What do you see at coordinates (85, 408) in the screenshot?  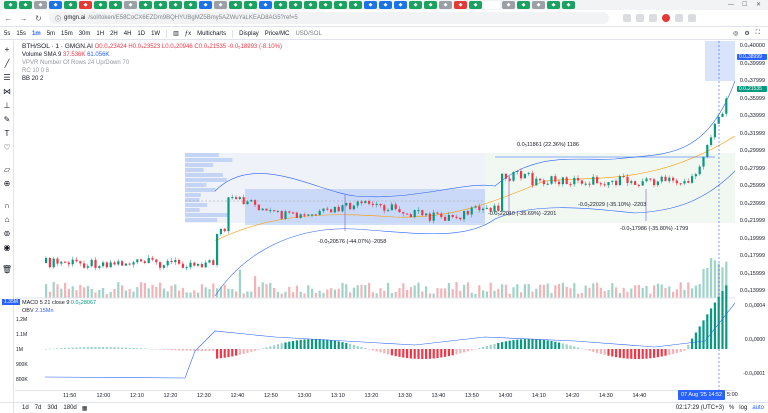 I see `calendar-icon: ▦` at bounding box center [85, 408].